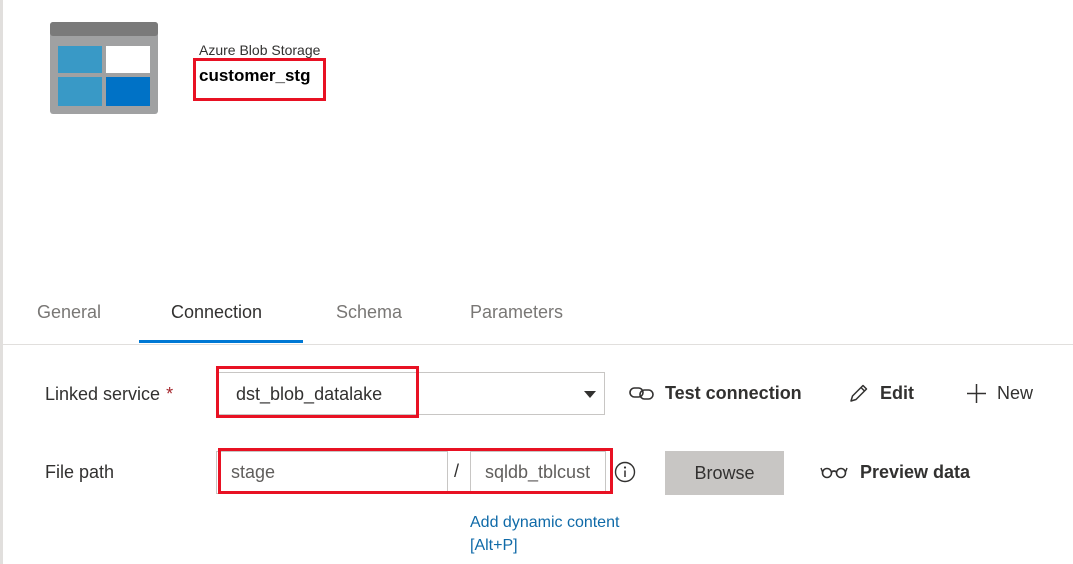  Describe the element at coordinates (641, 394) in the screenshot. I see `link-icon` at that location.